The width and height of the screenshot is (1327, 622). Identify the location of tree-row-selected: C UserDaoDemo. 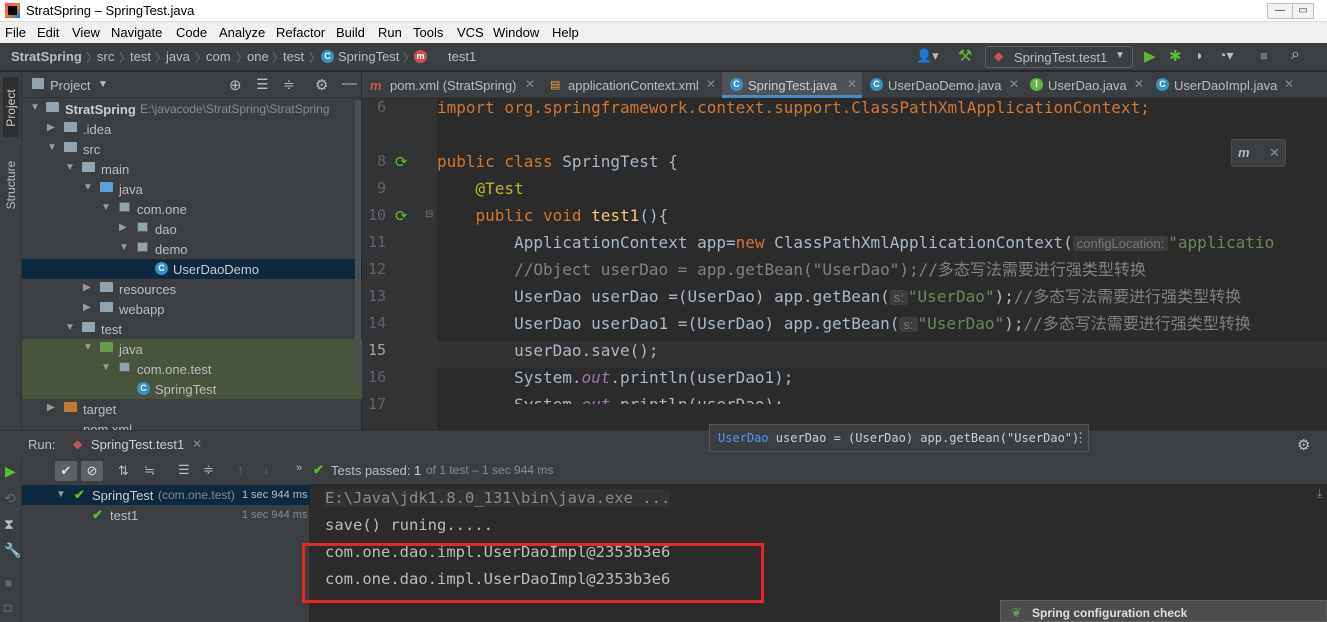
(192, 269).